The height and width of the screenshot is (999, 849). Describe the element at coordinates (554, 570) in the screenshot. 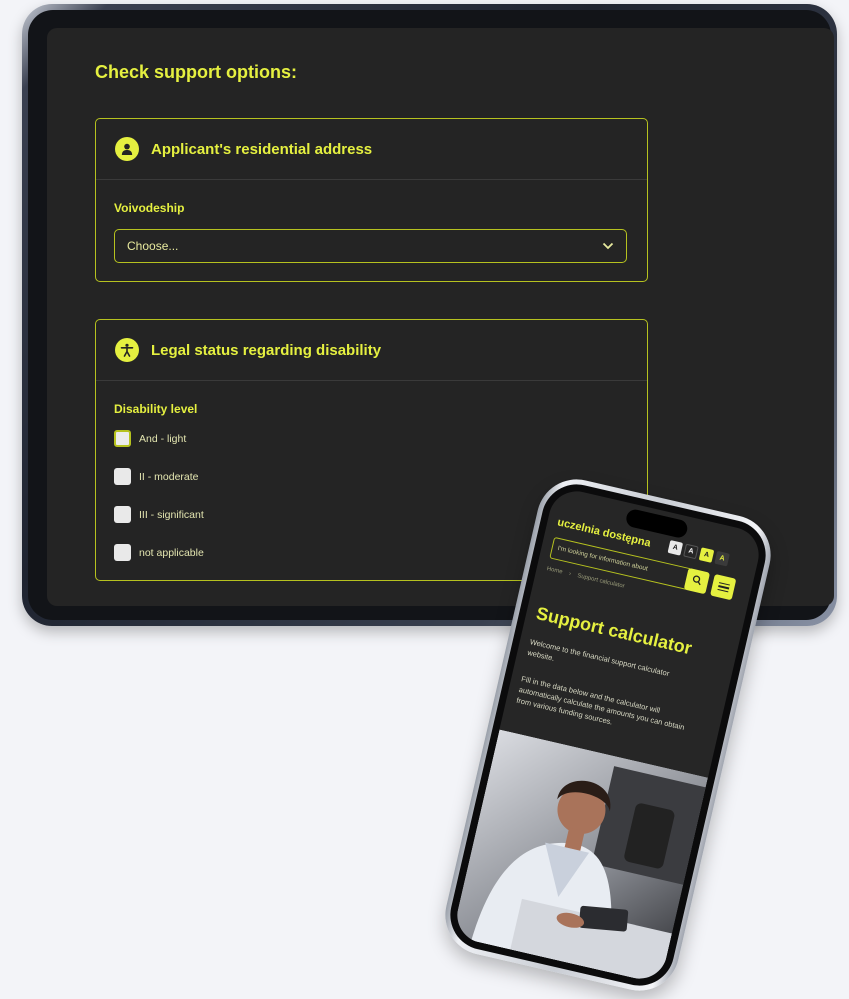

I see `breadcrumb-home: Home` at that location.